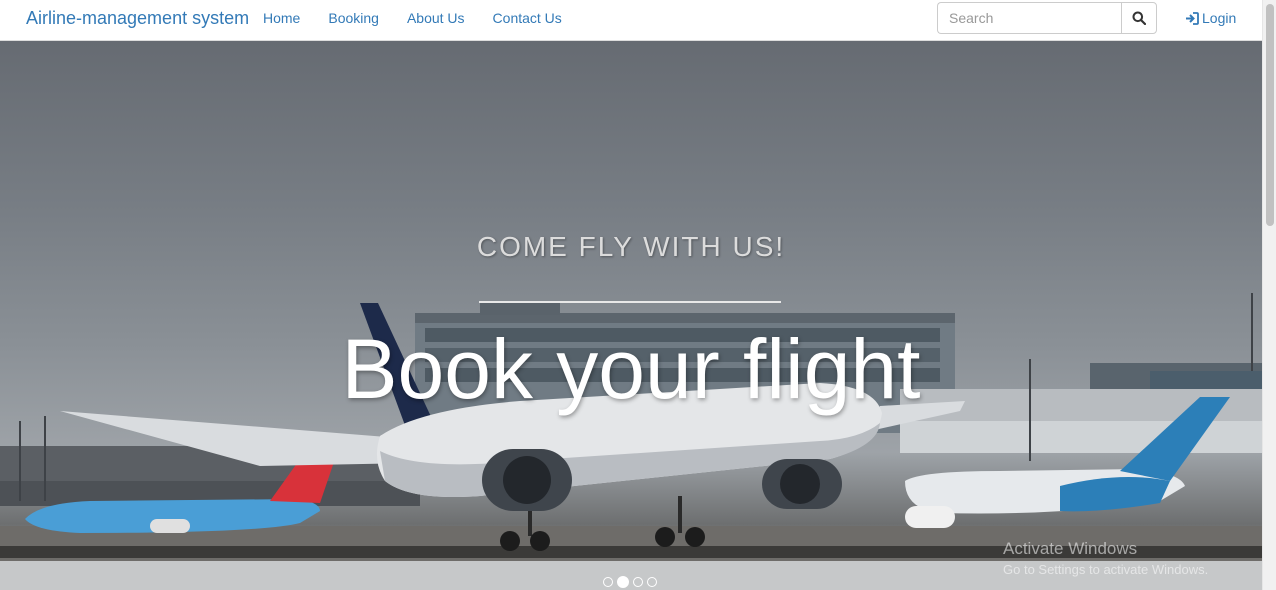  I want to click on login-link: Login, so click(1210, 18).